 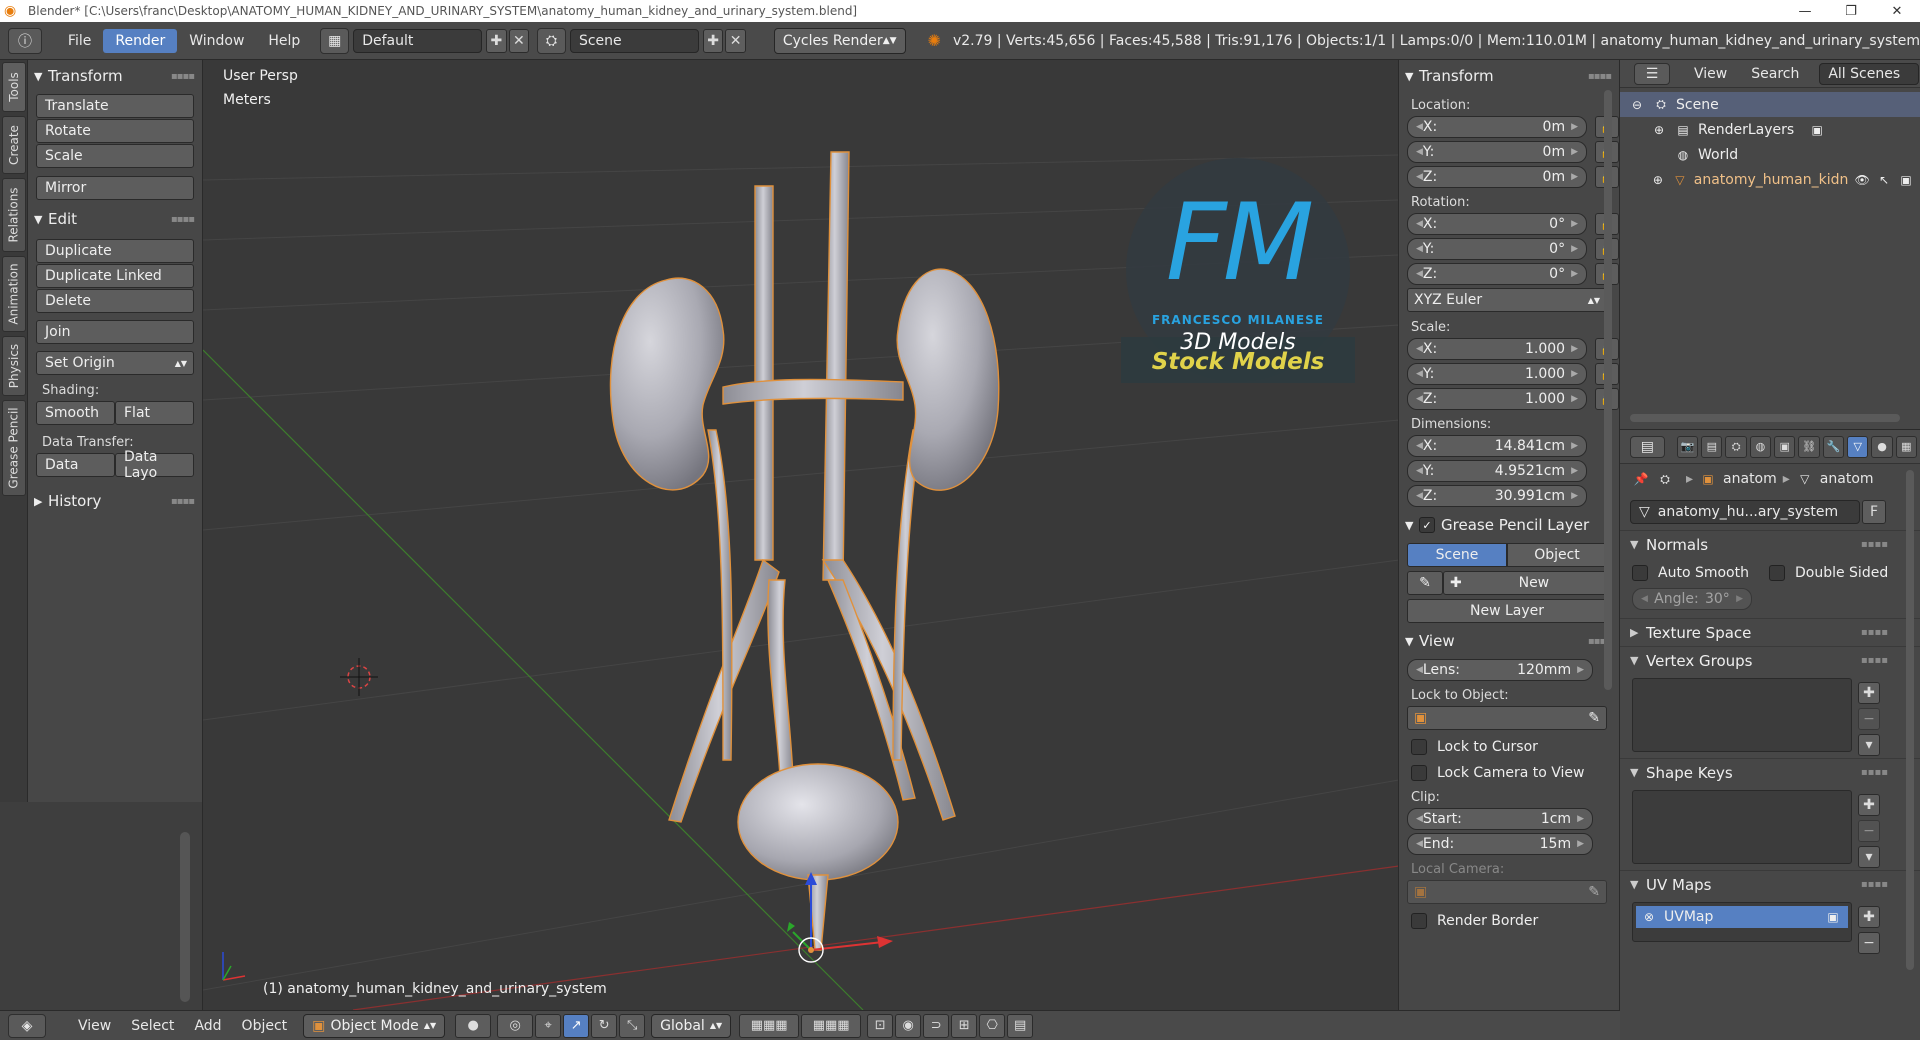 What do you see at coordinates (908, 1025) in the screenshot?
I see `proportional-edit-icon: ◉` at bounding box center [908, 1025].